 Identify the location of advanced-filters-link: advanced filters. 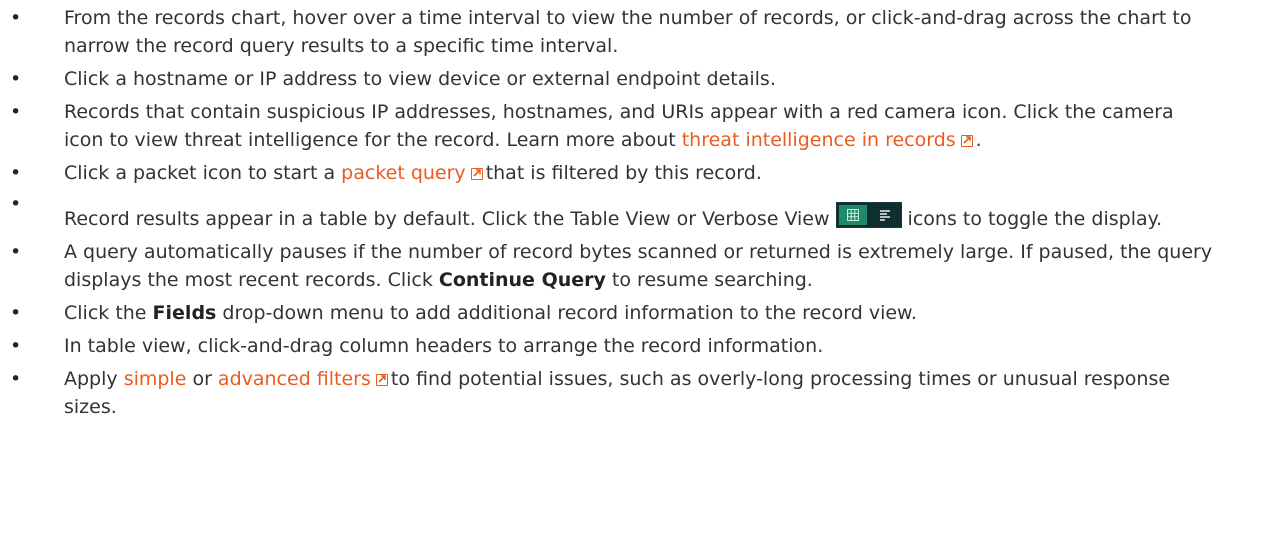
(294, 379).